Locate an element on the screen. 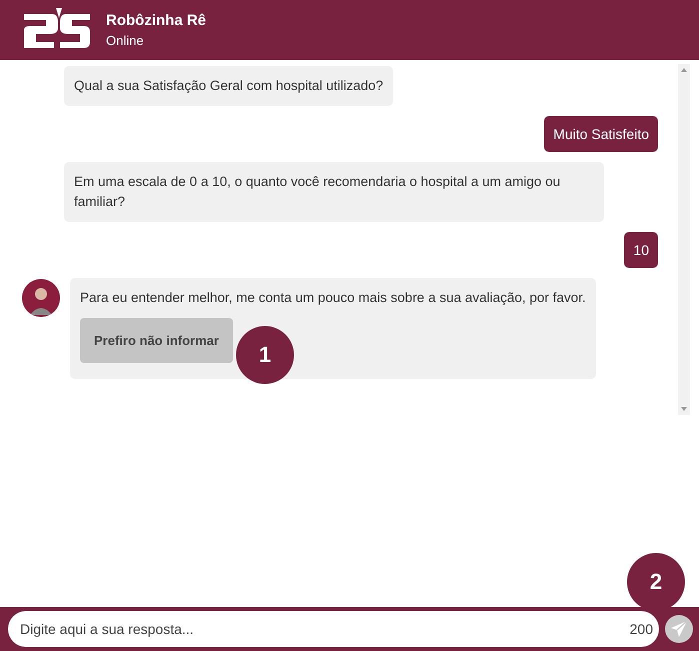  scroll-up-icon is located at coordinates (684, 70).